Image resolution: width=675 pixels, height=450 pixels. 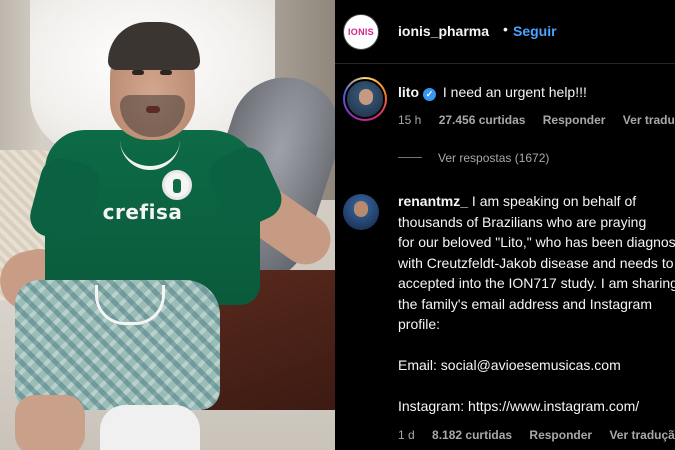 What do you see at coordinates (142, 212) in the screenshot?
I see `jersey-sponsor-text: crefisa` at bounding box center [142, 212].